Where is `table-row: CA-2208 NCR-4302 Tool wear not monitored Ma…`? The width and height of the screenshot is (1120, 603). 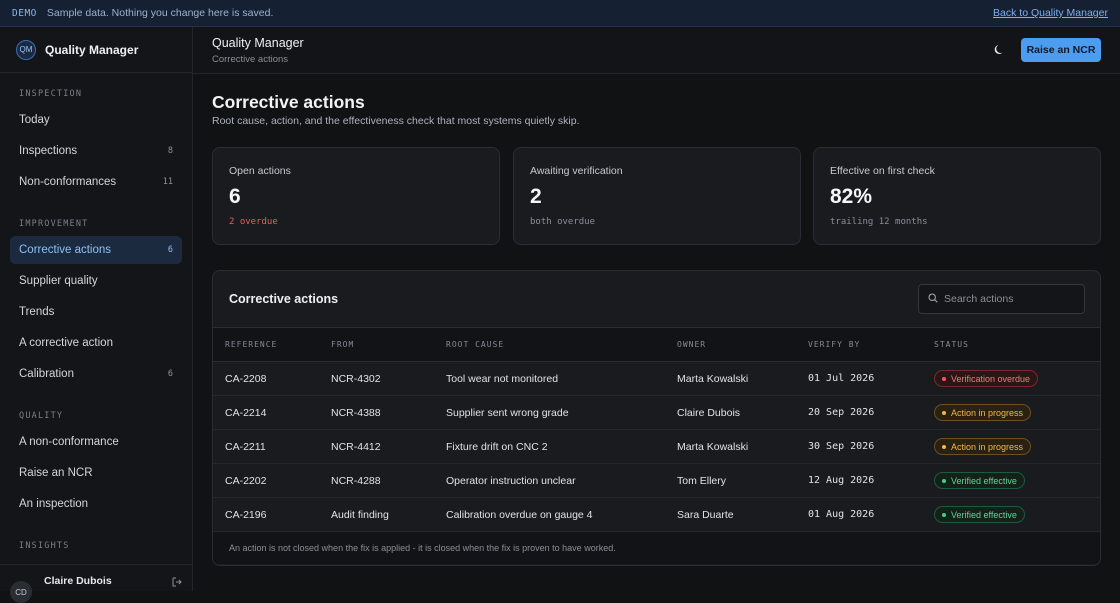 table-row: CA-2208 NCR-4302 Tool wear not monitored Ma… is located at coordinates (656, 379).